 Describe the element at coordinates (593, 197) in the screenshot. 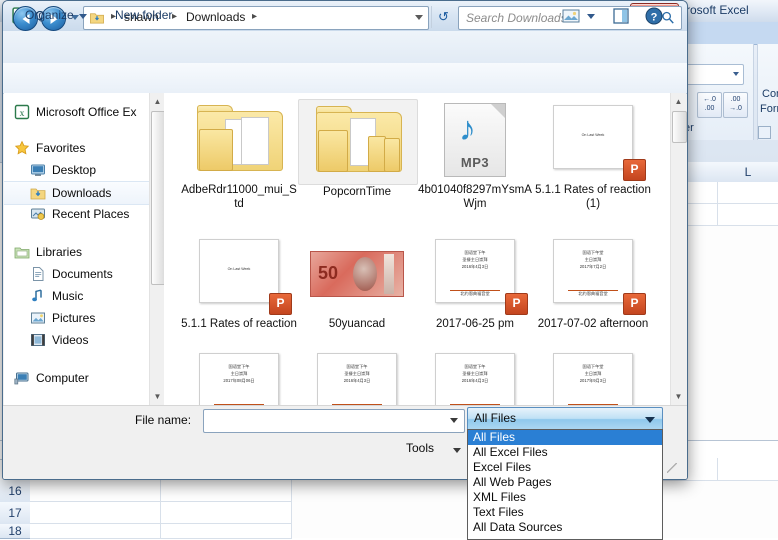

I see `file-label: 5.1.1 Rates of reaction (1)` at that location.